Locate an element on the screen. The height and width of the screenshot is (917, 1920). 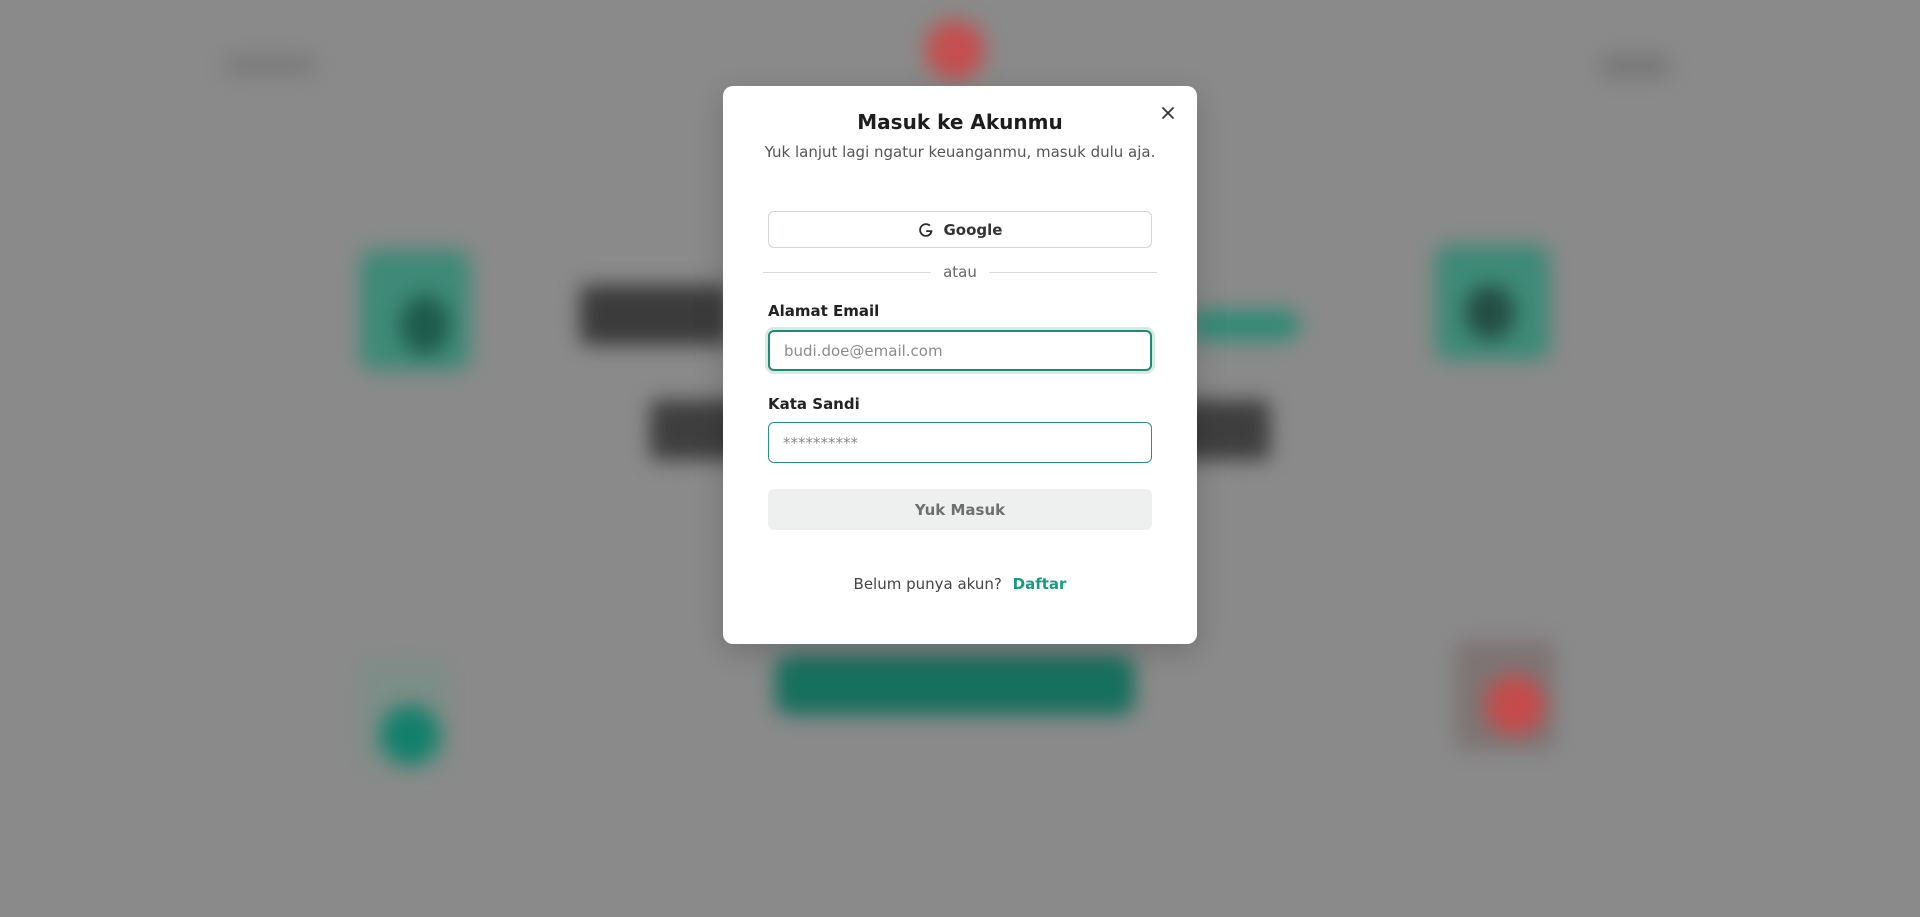
divider-text: atau is located at coordinates (960, 272).